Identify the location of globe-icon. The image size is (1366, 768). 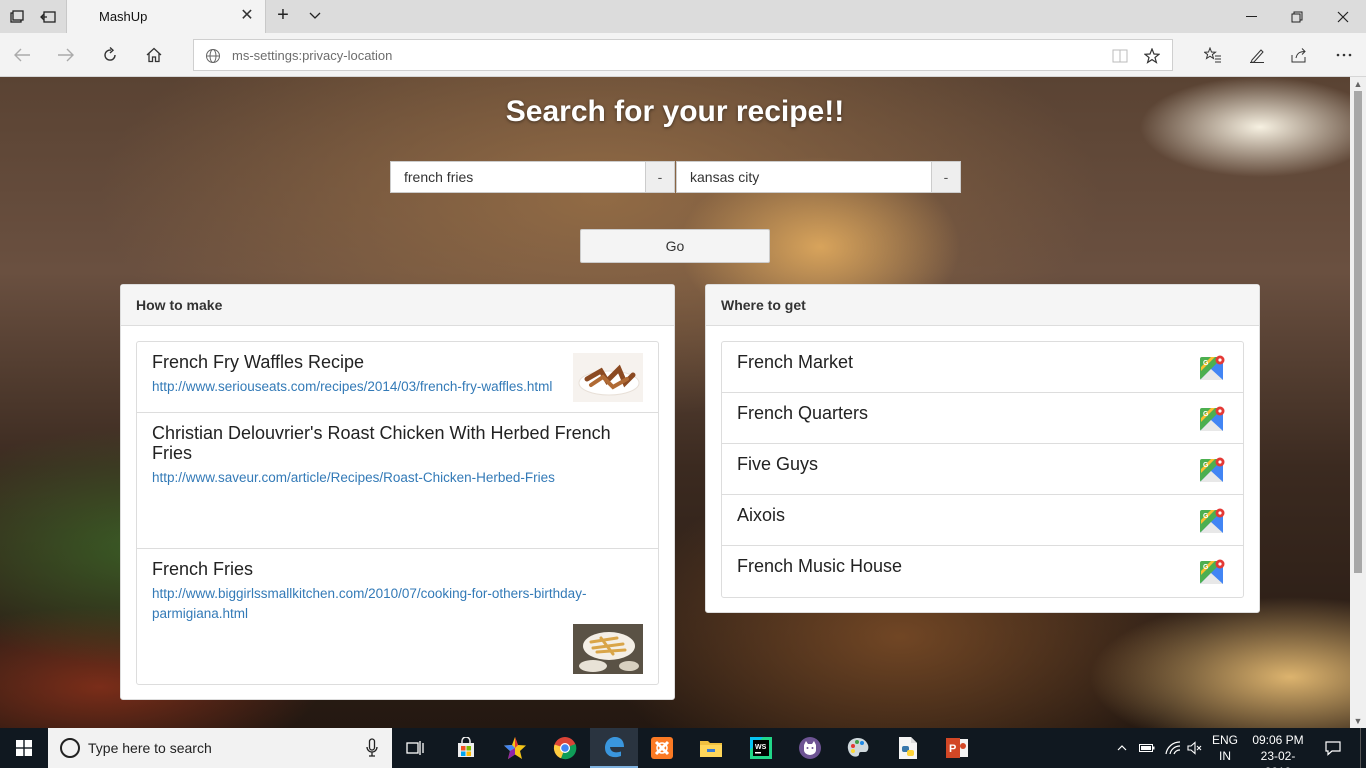
(213, 56).